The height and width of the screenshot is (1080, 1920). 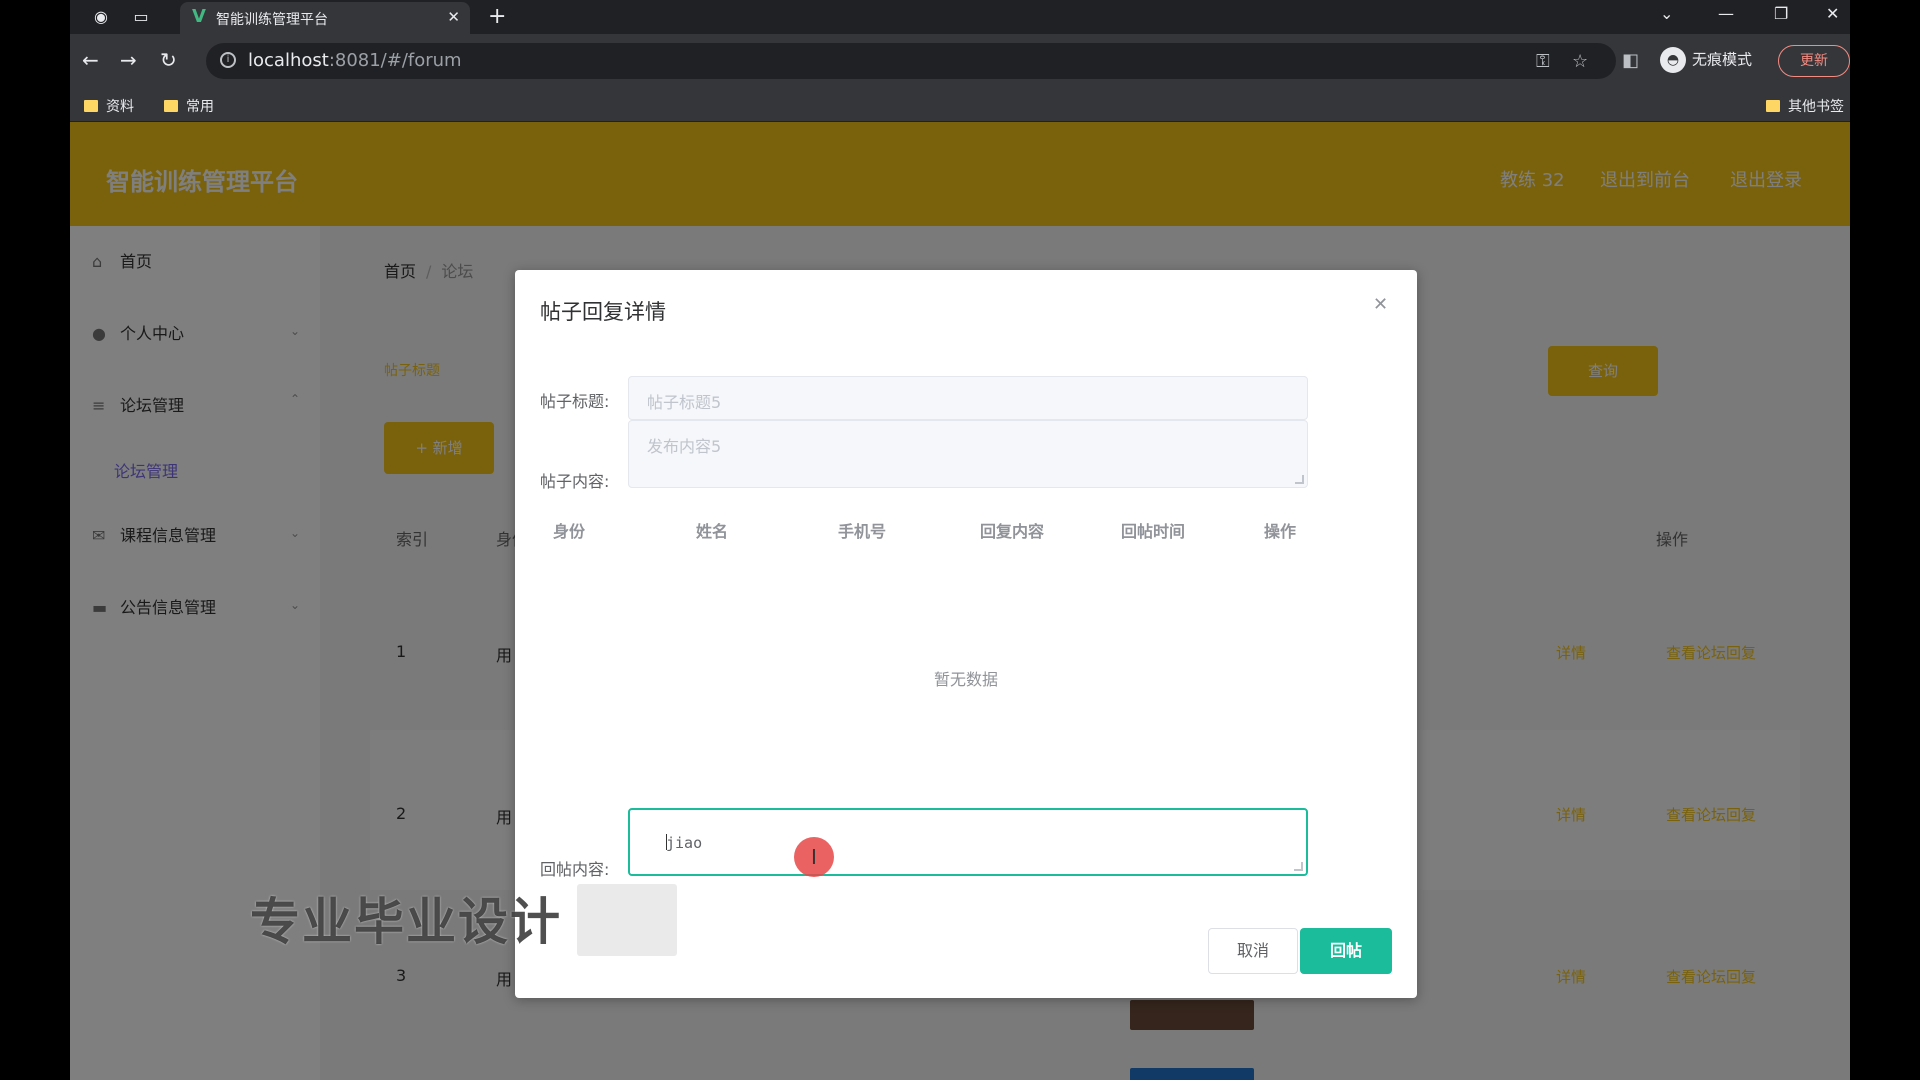 What do you see at coordinates (712, 531) in the screenshot?
I see `reply-column-name: 姓名` at bounding box center [712, 531].